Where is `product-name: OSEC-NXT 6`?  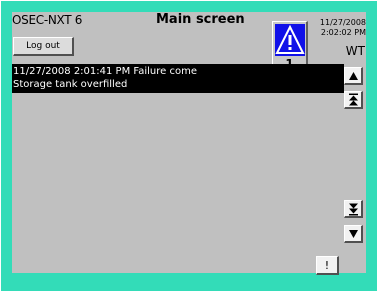
product-name: OSEC-NXT 6 is located at coordinates (47, 20).